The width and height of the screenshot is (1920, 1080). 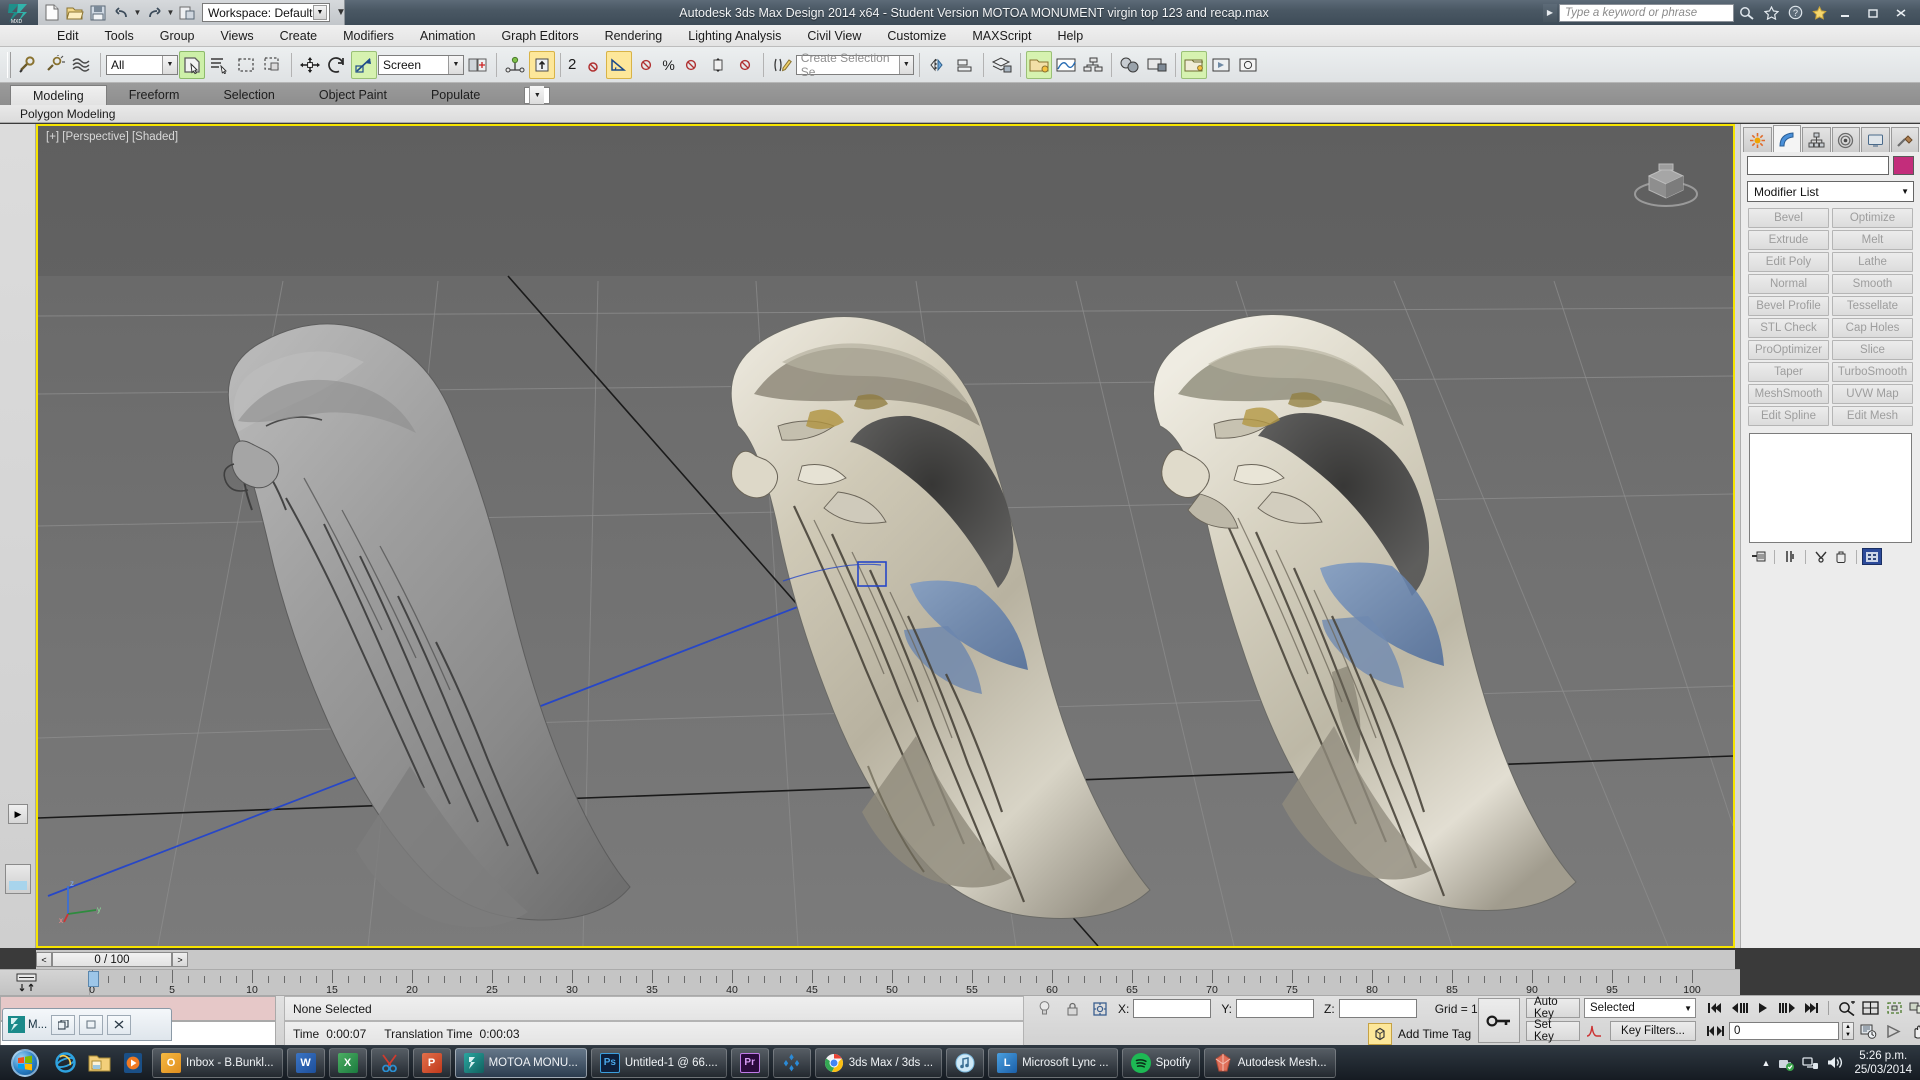 I want to click on tab-populate: Populate, so click(x=455, y=95).